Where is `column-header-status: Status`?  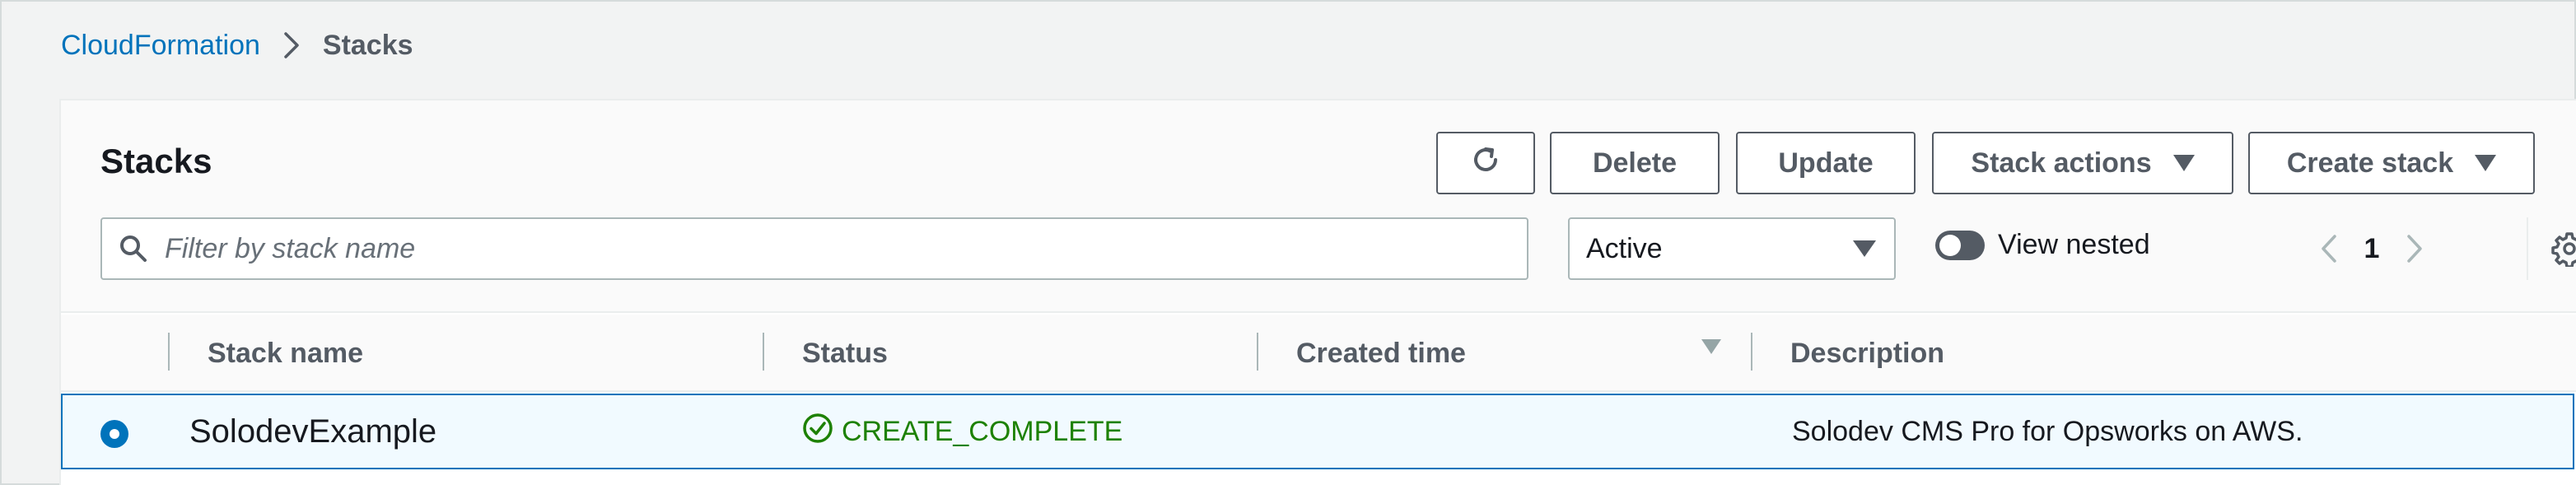
column-header-status: Status is located at coordinates (845, 353).